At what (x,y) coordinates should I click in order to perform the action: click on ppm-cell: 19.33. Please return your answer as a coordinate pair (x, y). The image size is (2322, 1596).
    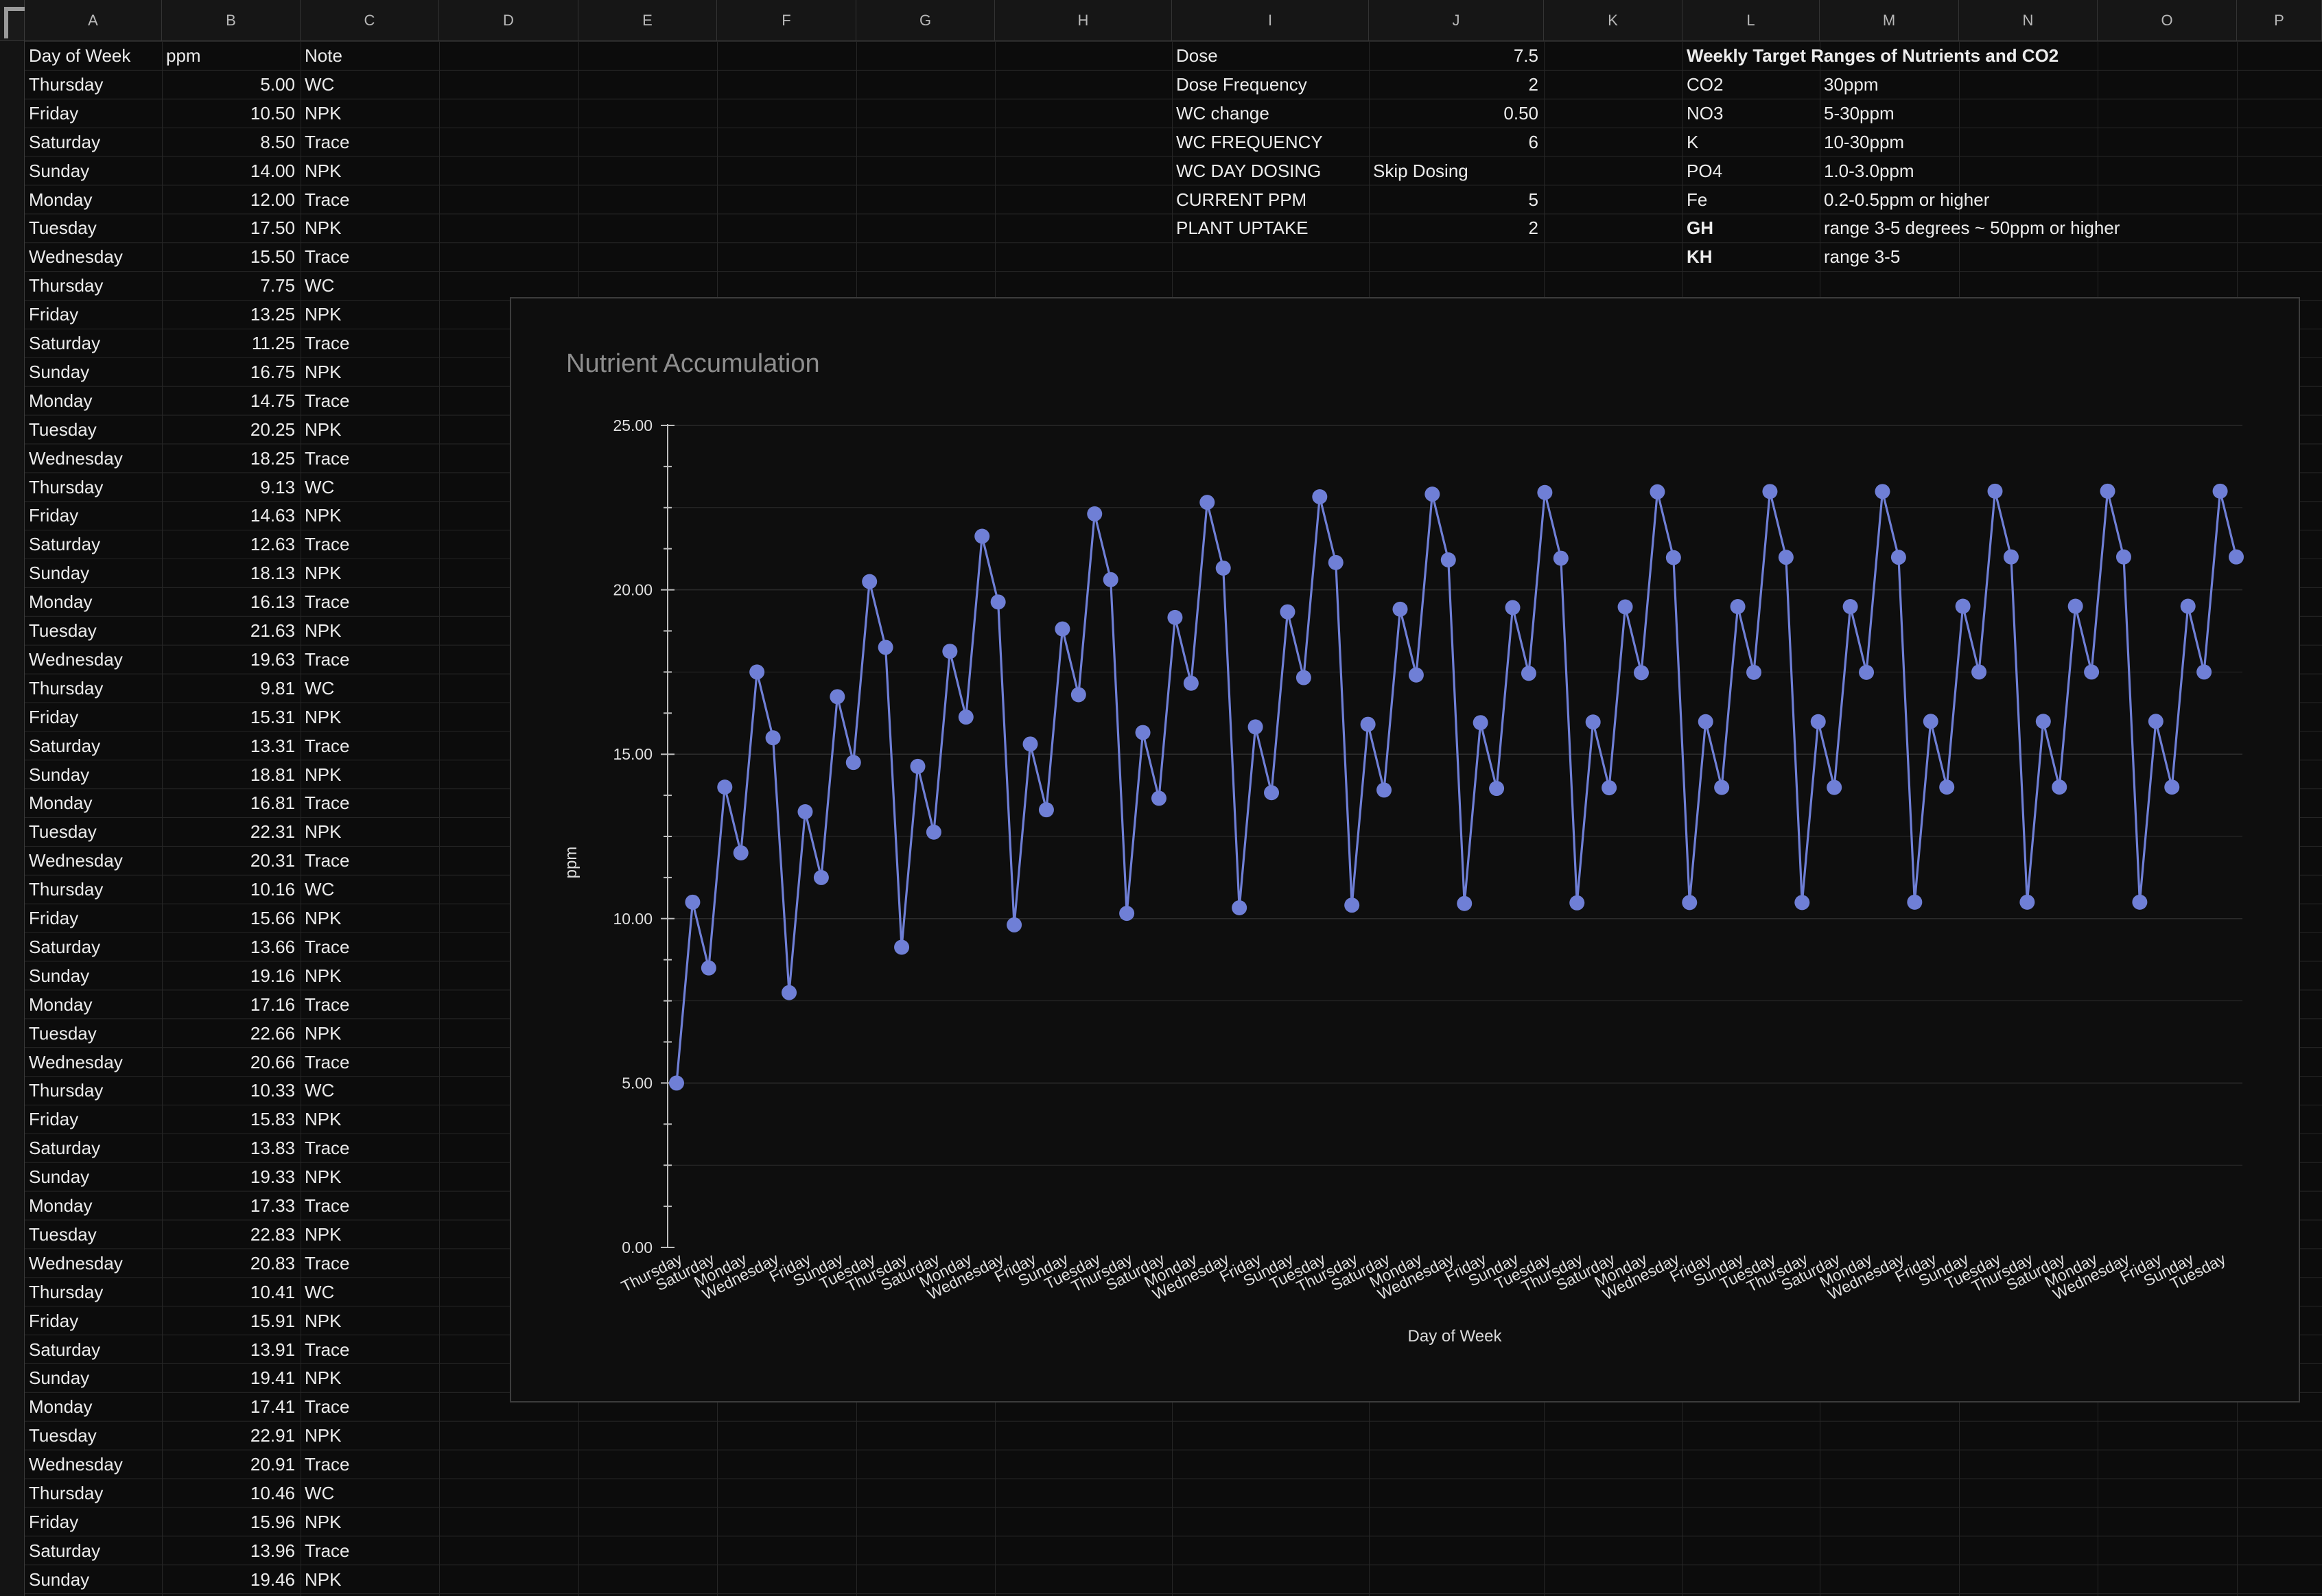
    Looking at the image, I should click on (231, 1176).